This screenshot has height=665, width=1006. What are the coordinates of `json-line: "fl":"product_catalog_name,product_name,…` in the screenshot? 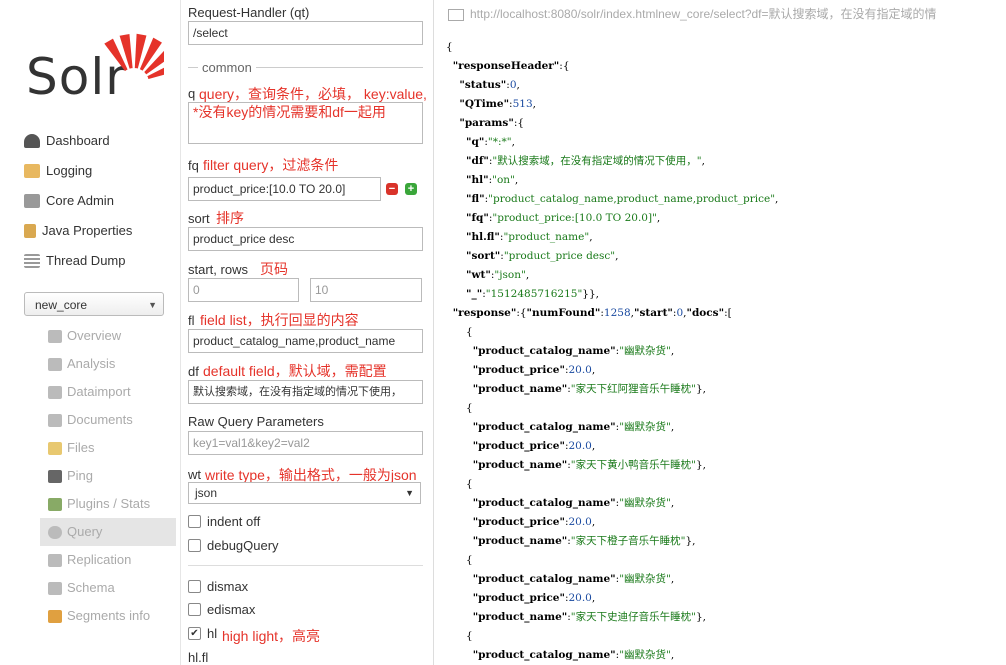 It's located at (622, 199).